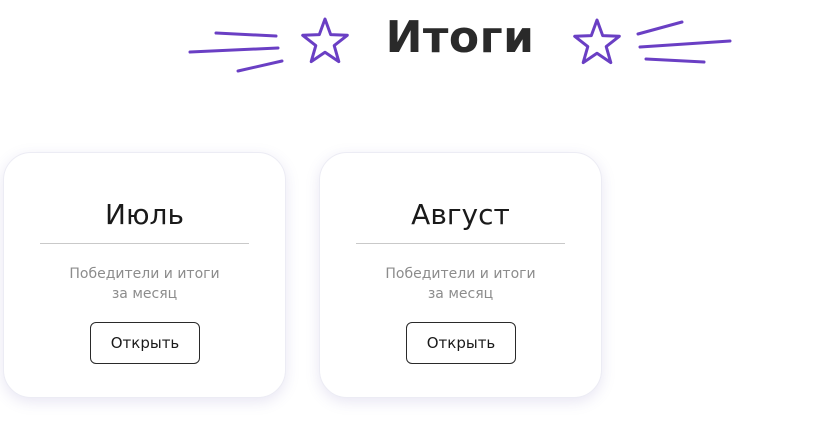 This screenshot has width=819, height=438. What do you see at coordinates (684, 42) in the screenshot?
I see `speed-lines-right-icon` at bounding box center [684, 42].